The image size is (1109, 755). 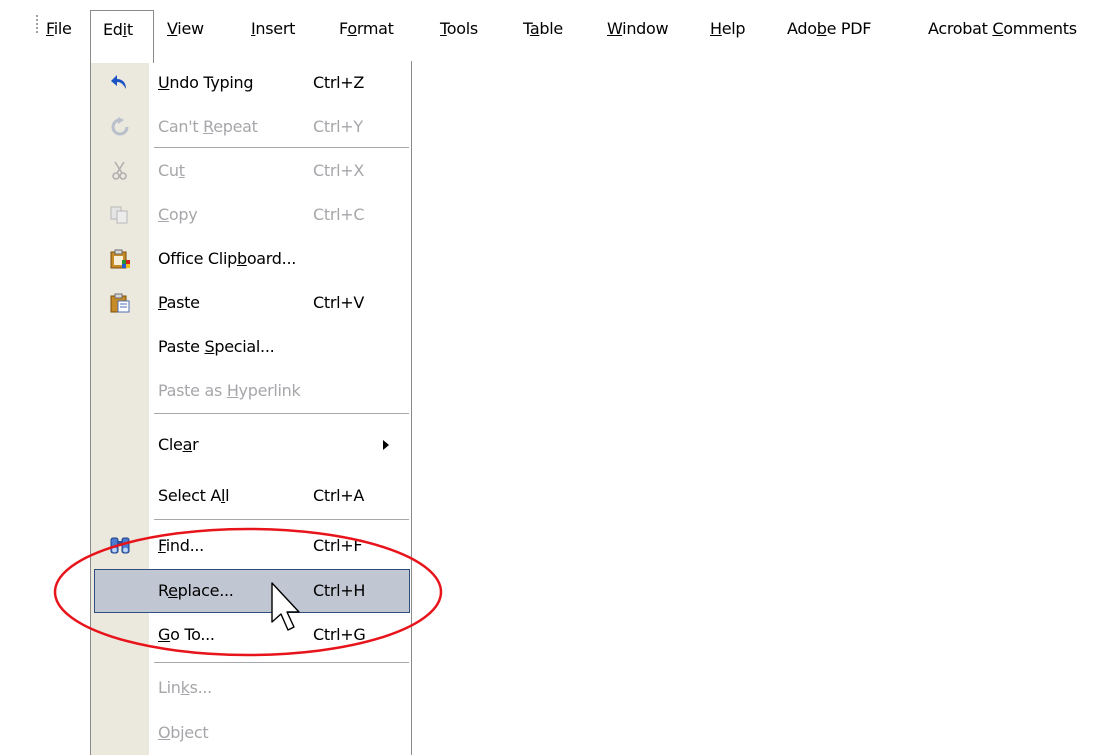 What do you see at coordinates (339, 302) in the screenshot?
I see `shortcut-label: Ctrl+V` at bounding box center [339, 302].